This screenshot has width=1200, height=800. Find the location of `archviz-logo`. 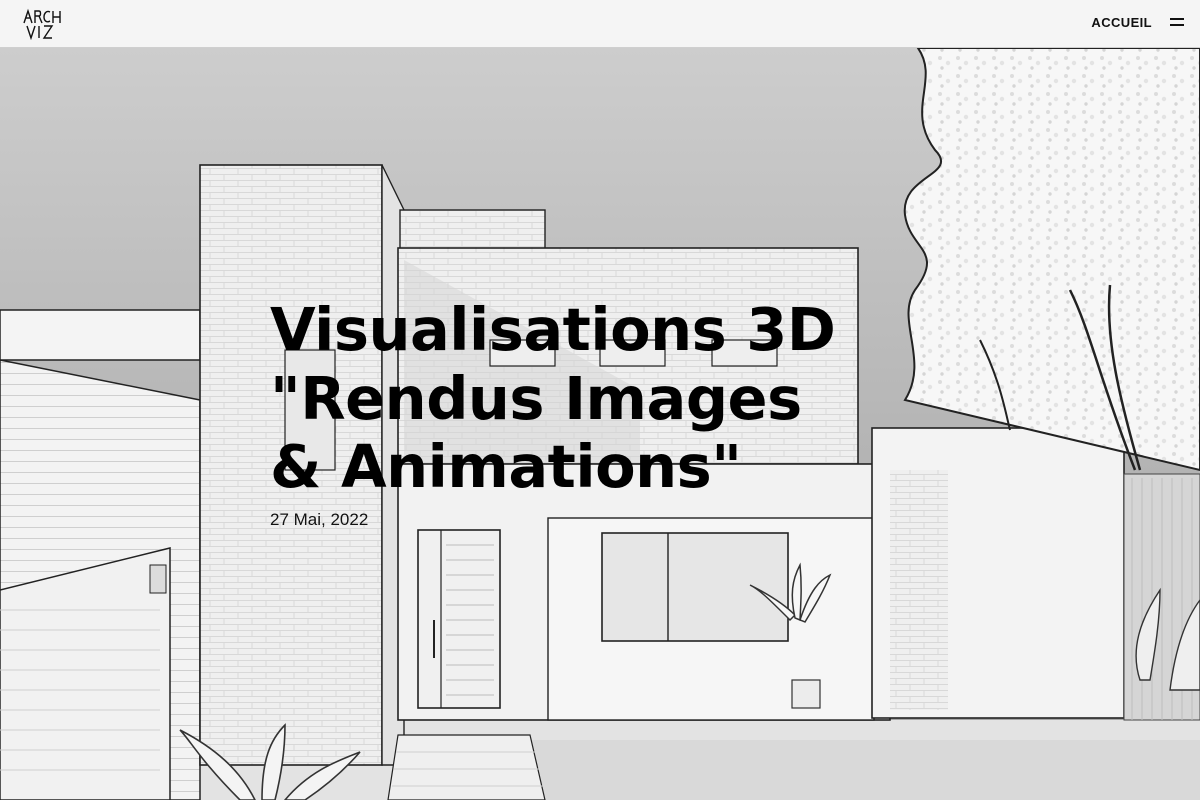

archviz-logo is located at coordinates (42, 24).